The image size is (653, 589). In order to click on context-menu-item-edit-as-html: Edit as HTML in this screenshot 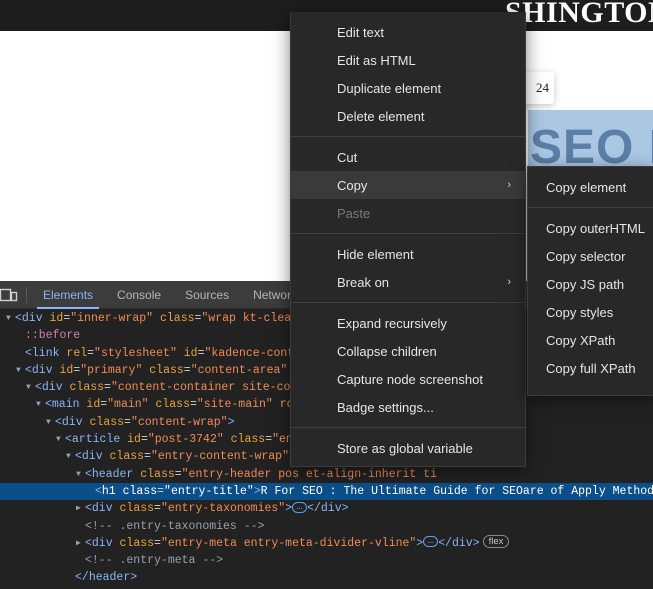, I will do `click(408, 60)`.